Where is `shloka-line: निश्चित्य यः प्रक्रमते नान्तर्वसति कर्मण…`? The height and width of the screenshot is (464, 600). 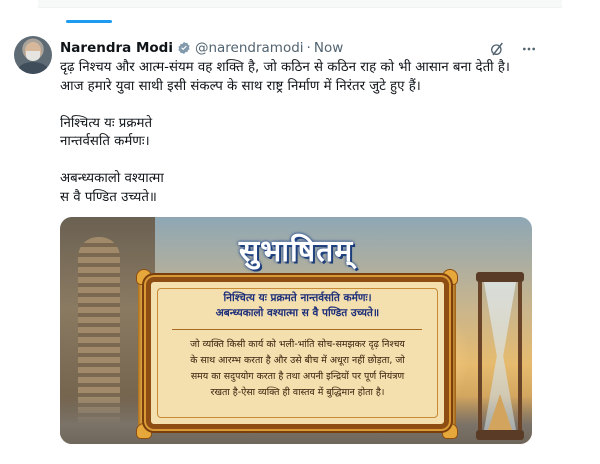 shloka-line: निश्चित्य यः प्रक्रमते नान्तर्वसति कर्मण… is located at coordinates (297, 298).